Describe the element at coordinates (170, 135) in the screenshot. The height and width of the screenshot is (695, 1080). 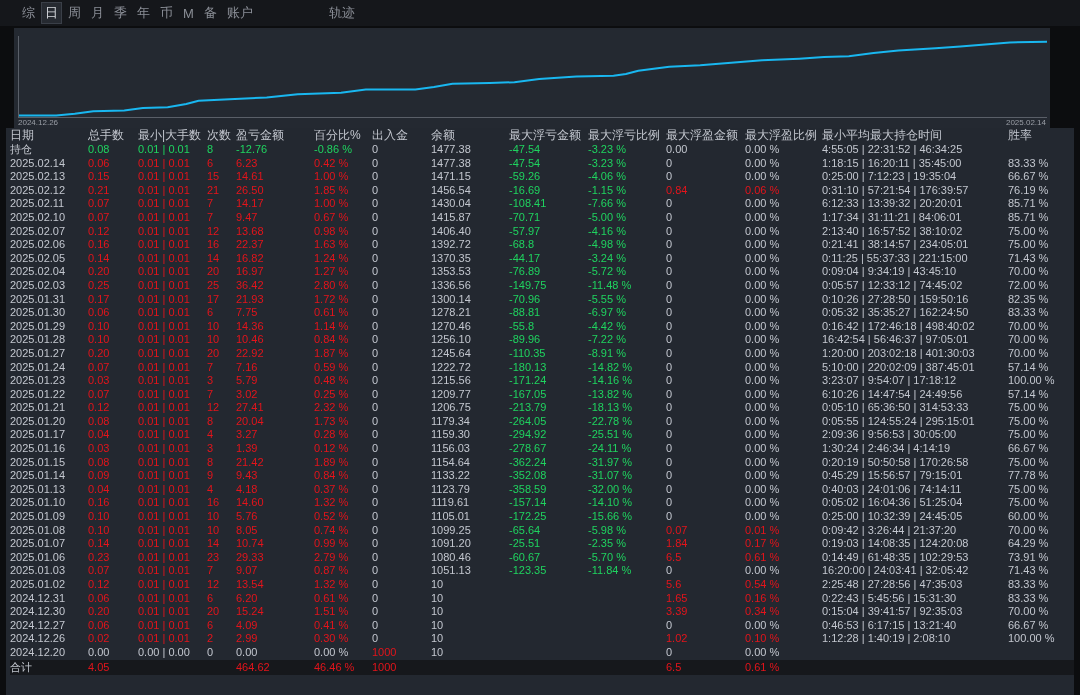
I see `column-header: 最小|大手数` at that location.